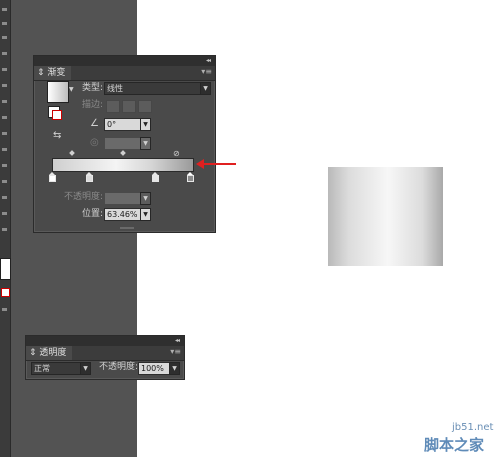 This screenshot has width=500, height=457. Describe the element at coordinates (145, 143) in the screenshot. I see `aspect-dropdown-icon: ▼` at that location.